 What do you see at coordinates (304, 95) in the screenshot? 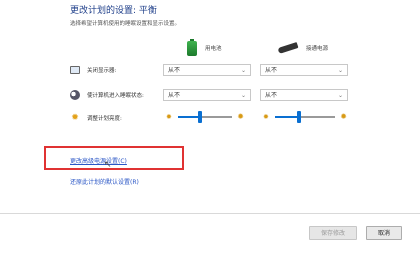
I see `sleep-plugged-select: 从不 ⌄` at bounding box center [304, 95].